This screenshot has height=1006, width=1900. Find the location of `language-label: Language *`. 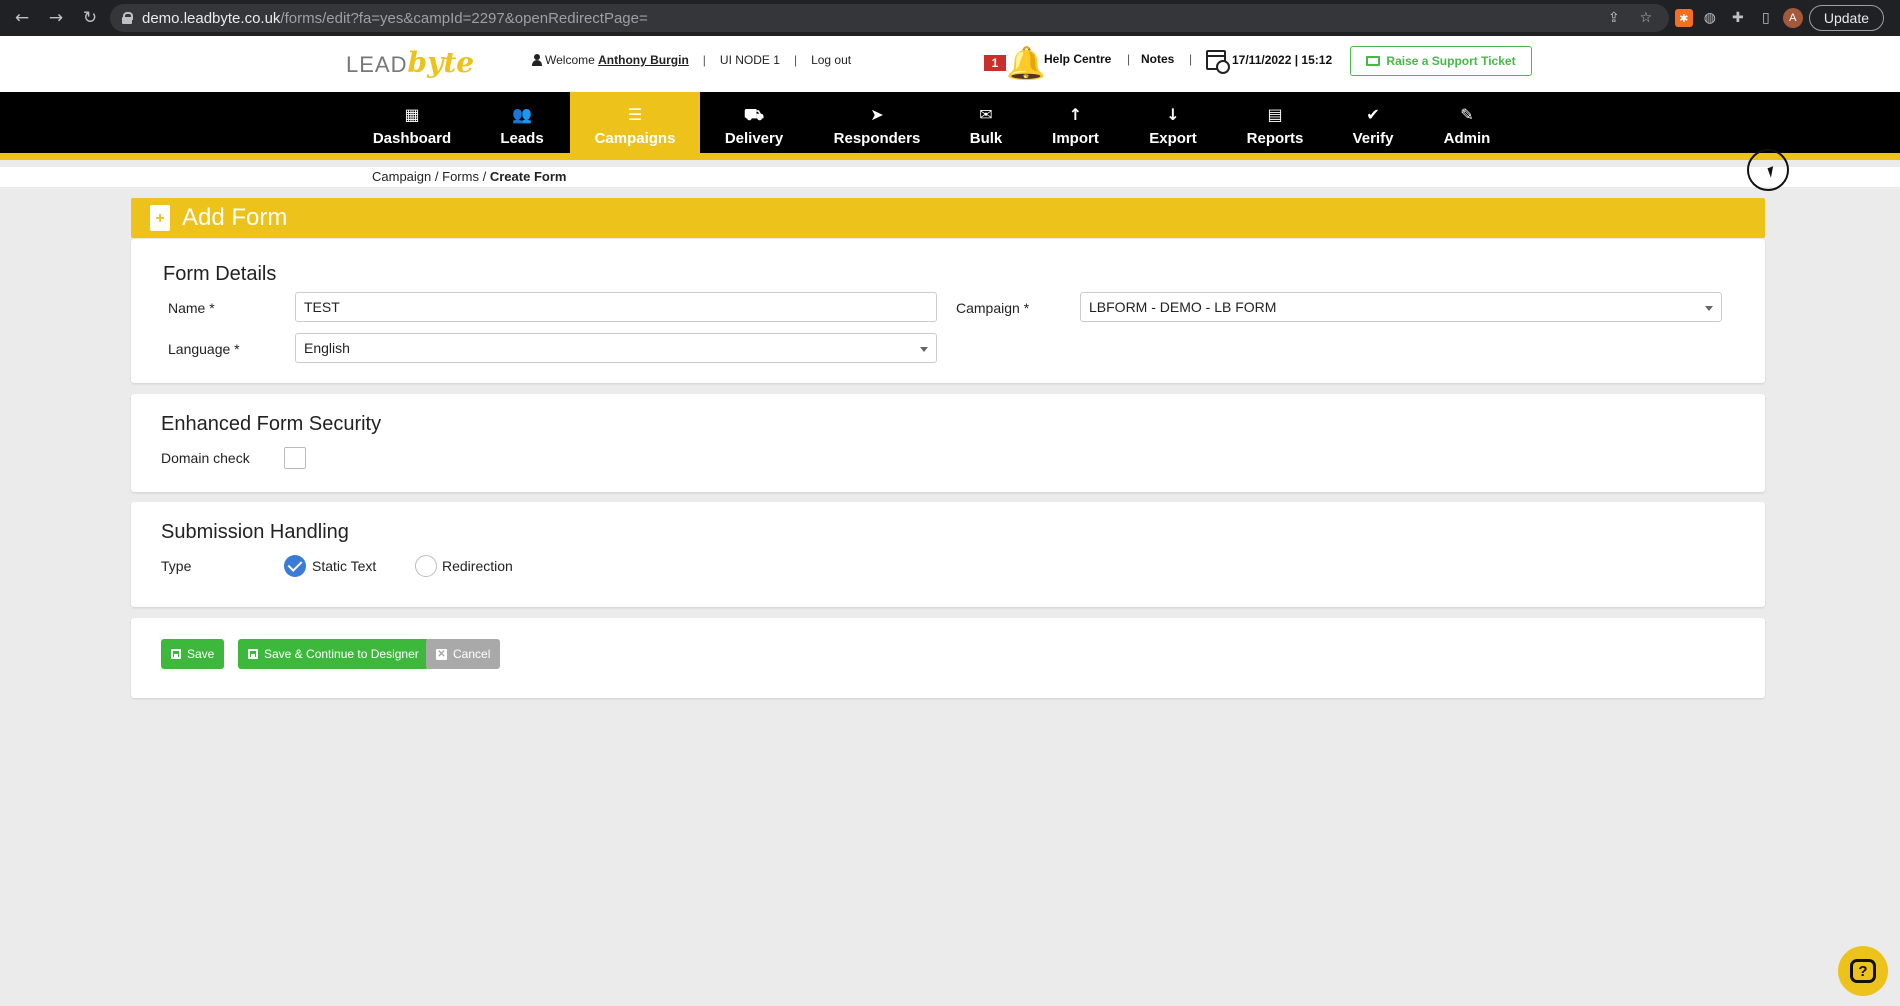

language-label: Language * is located at coordinates (204, 349).